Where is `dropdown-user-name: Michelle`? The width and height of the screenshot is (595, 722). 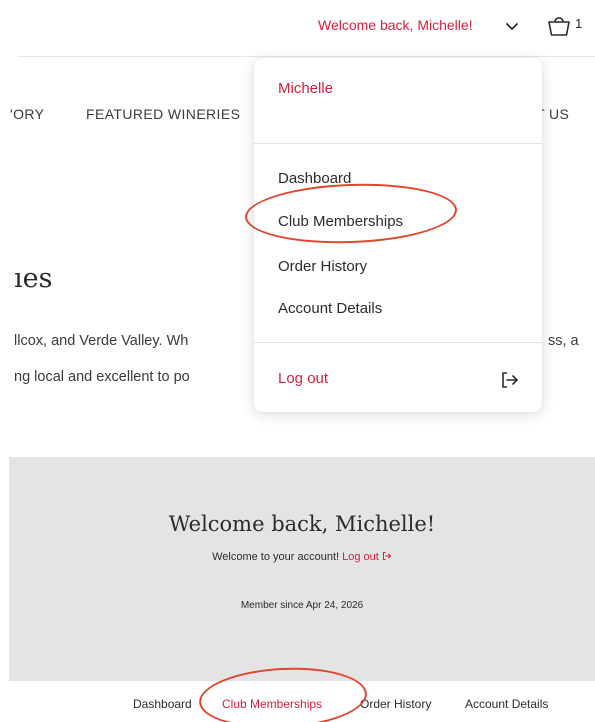
dropdown-user-name: Michelle is located at coordinates (306, 88).